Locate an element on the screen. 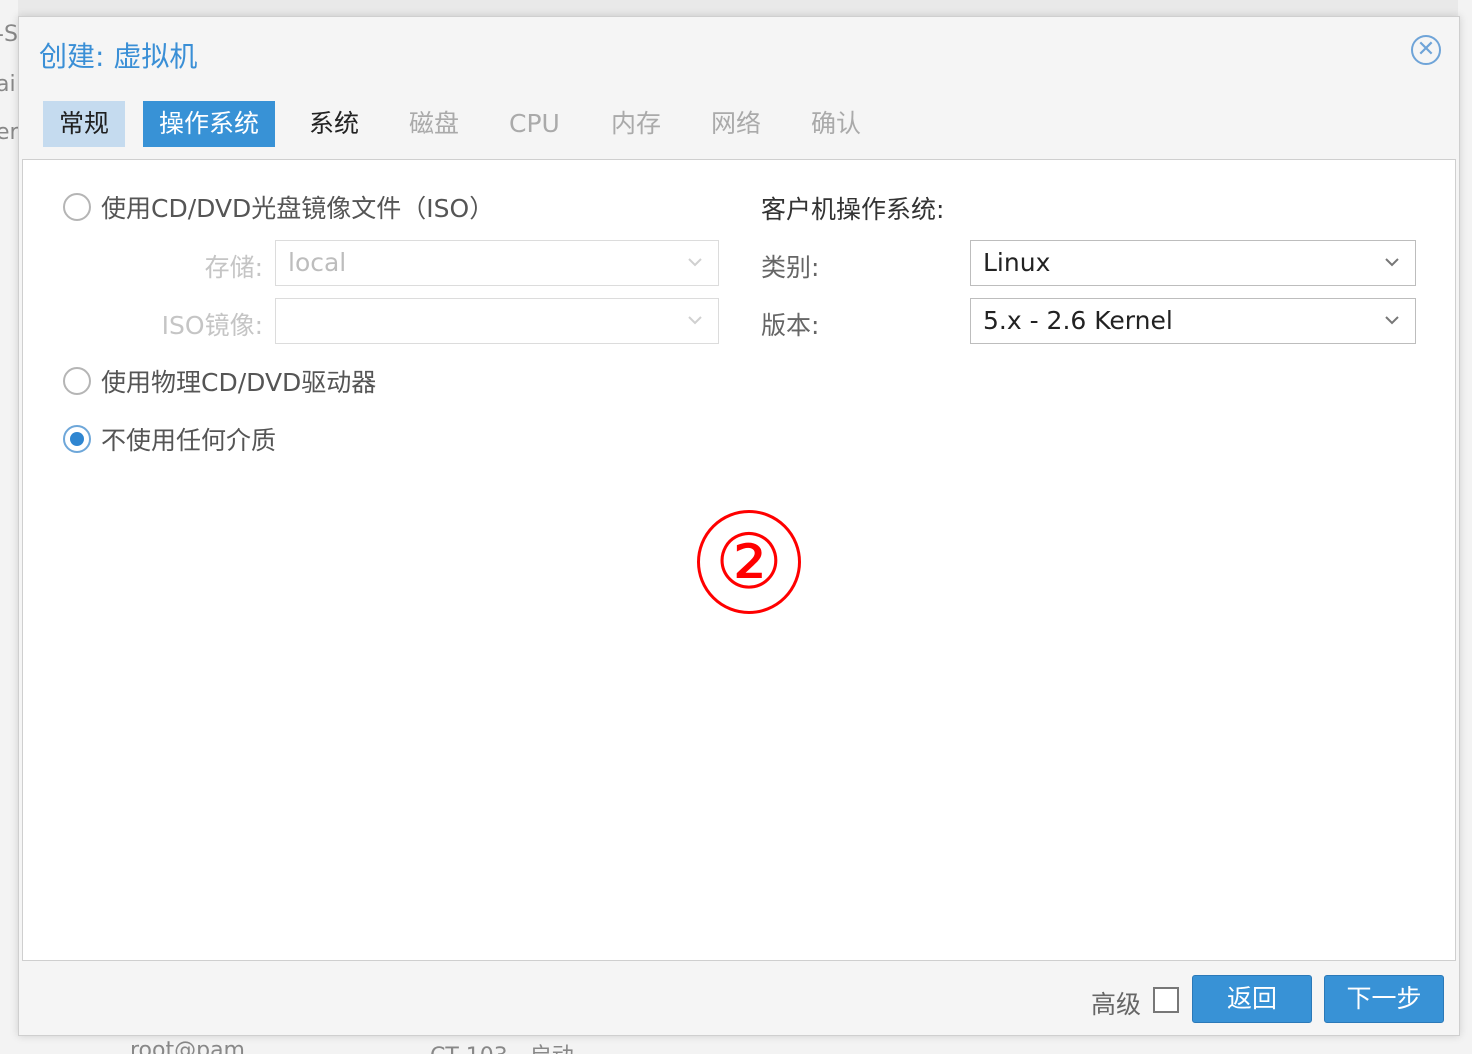 Image resolution: width=1472 pixels, height=1054 pixels. iso-option: 使用CD/DVD光盘镜像文件（ISO） is located at coordinates (278, 207).